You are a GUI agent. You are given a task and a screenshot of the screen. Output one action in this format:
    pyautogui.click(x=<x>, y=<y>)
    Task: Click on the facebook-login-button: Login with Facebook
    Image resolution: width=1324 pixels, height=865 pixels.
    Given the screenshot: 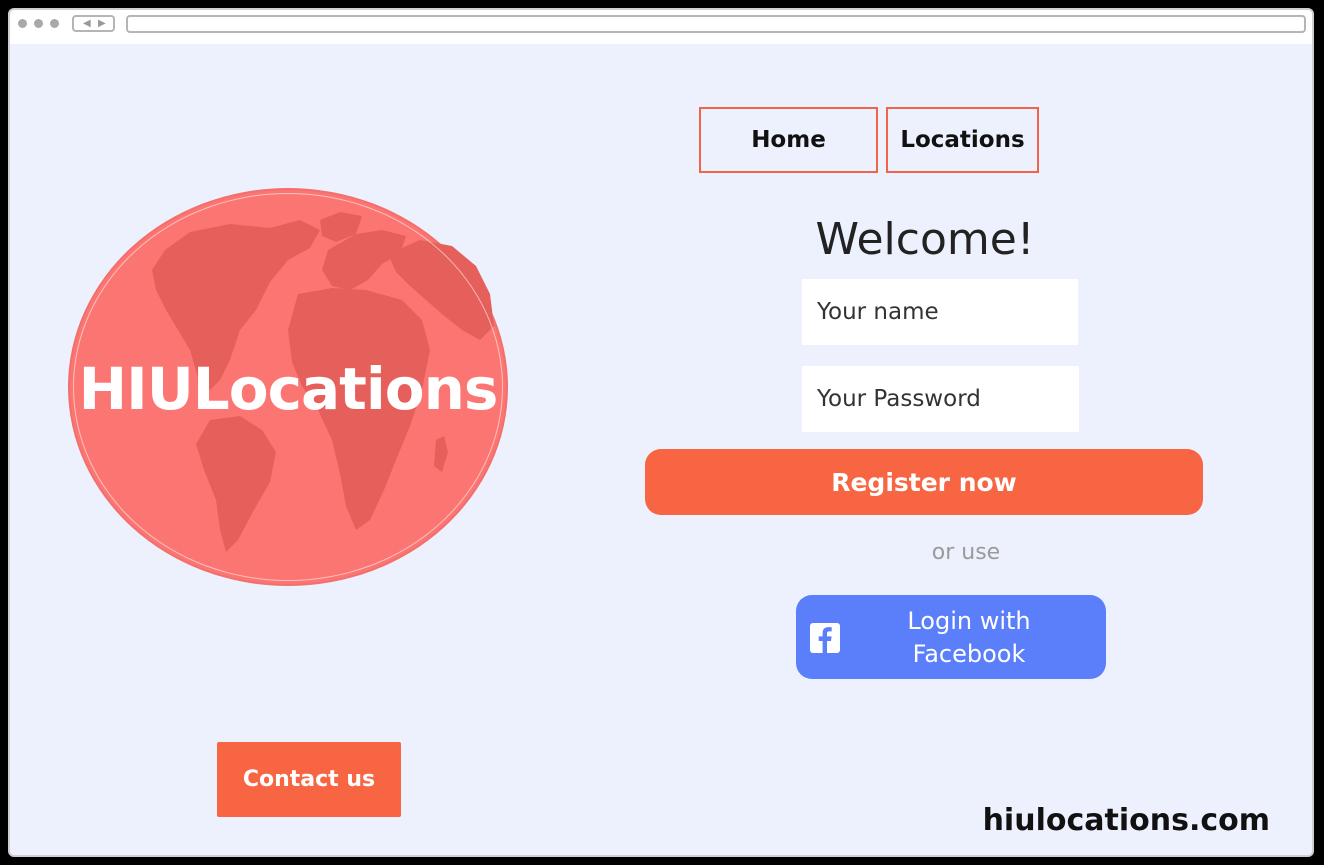 What is the action you would take?
    pyautogui.click(x=951, y=637)
    